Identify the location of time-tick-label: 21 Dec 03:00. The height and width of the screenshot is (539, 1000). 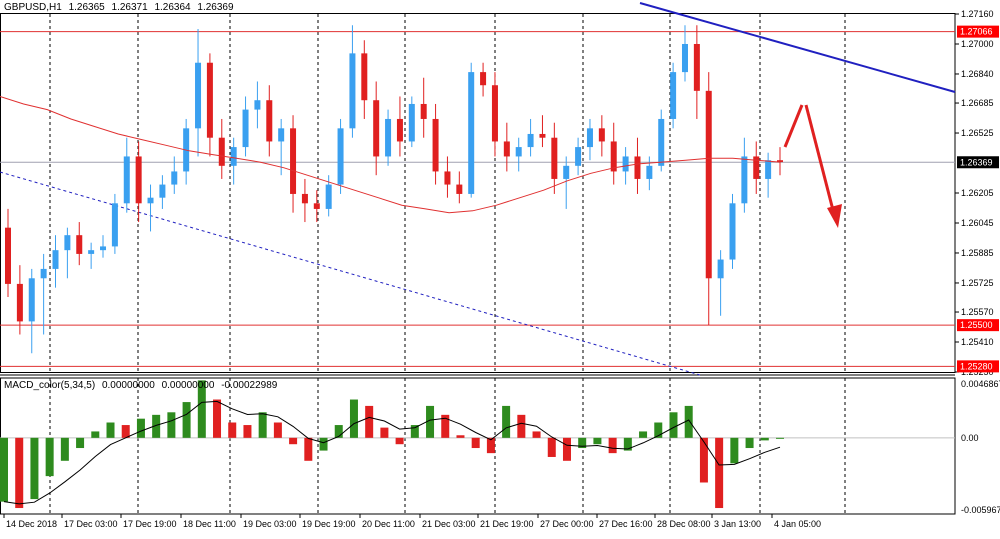
(449, 524).